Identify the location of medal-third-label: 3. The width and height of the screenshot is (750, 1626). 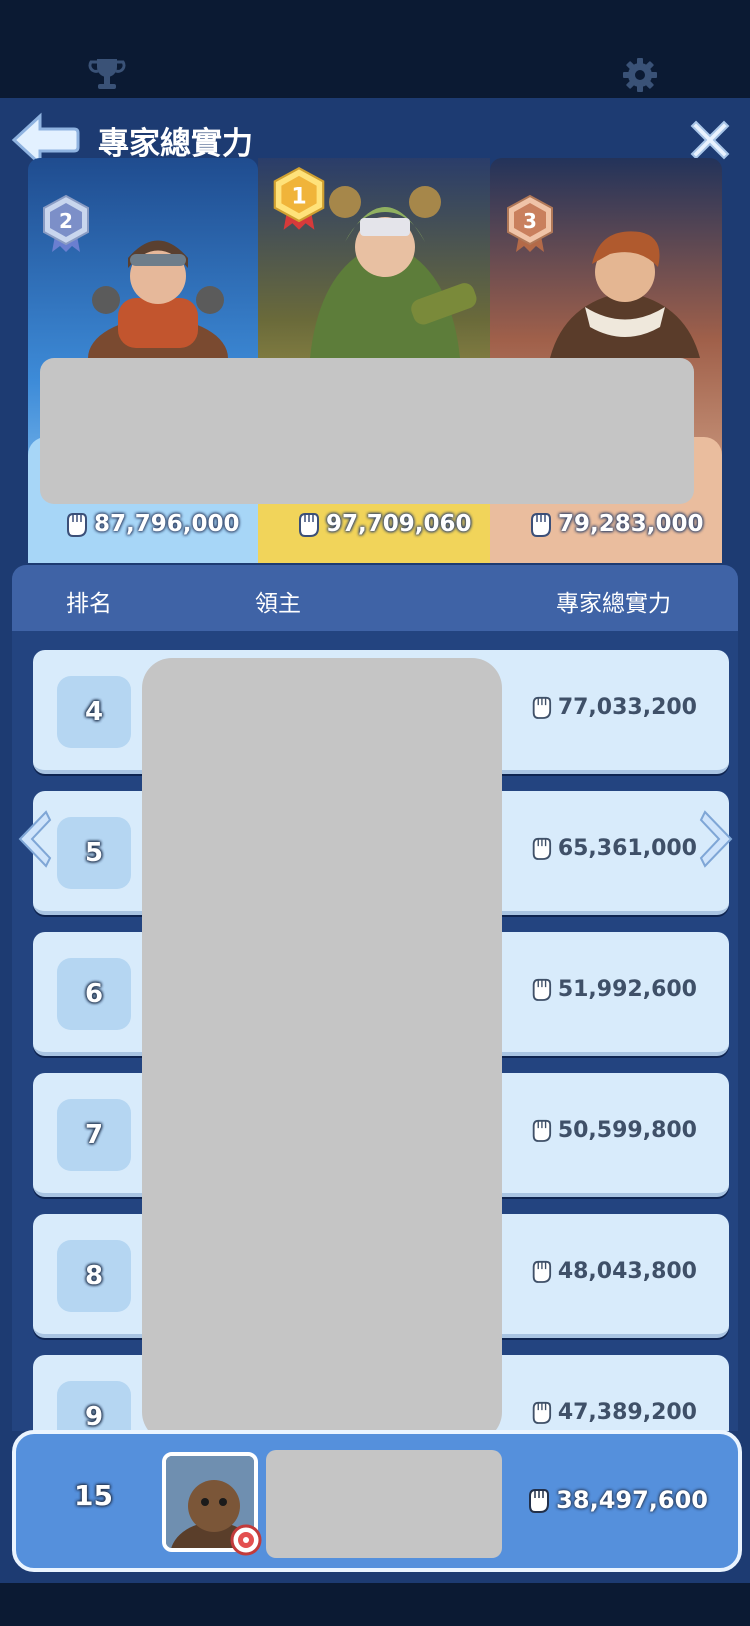
(530, 221).